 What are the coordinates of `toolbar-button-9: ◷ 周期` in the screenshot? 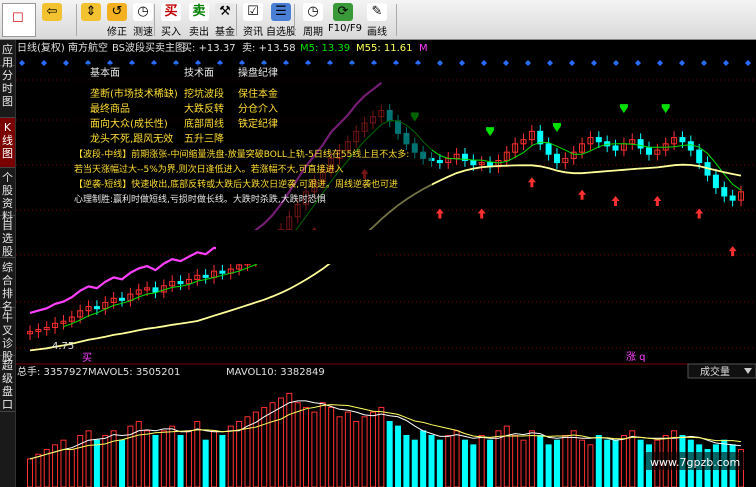 It's located at (313, 20).